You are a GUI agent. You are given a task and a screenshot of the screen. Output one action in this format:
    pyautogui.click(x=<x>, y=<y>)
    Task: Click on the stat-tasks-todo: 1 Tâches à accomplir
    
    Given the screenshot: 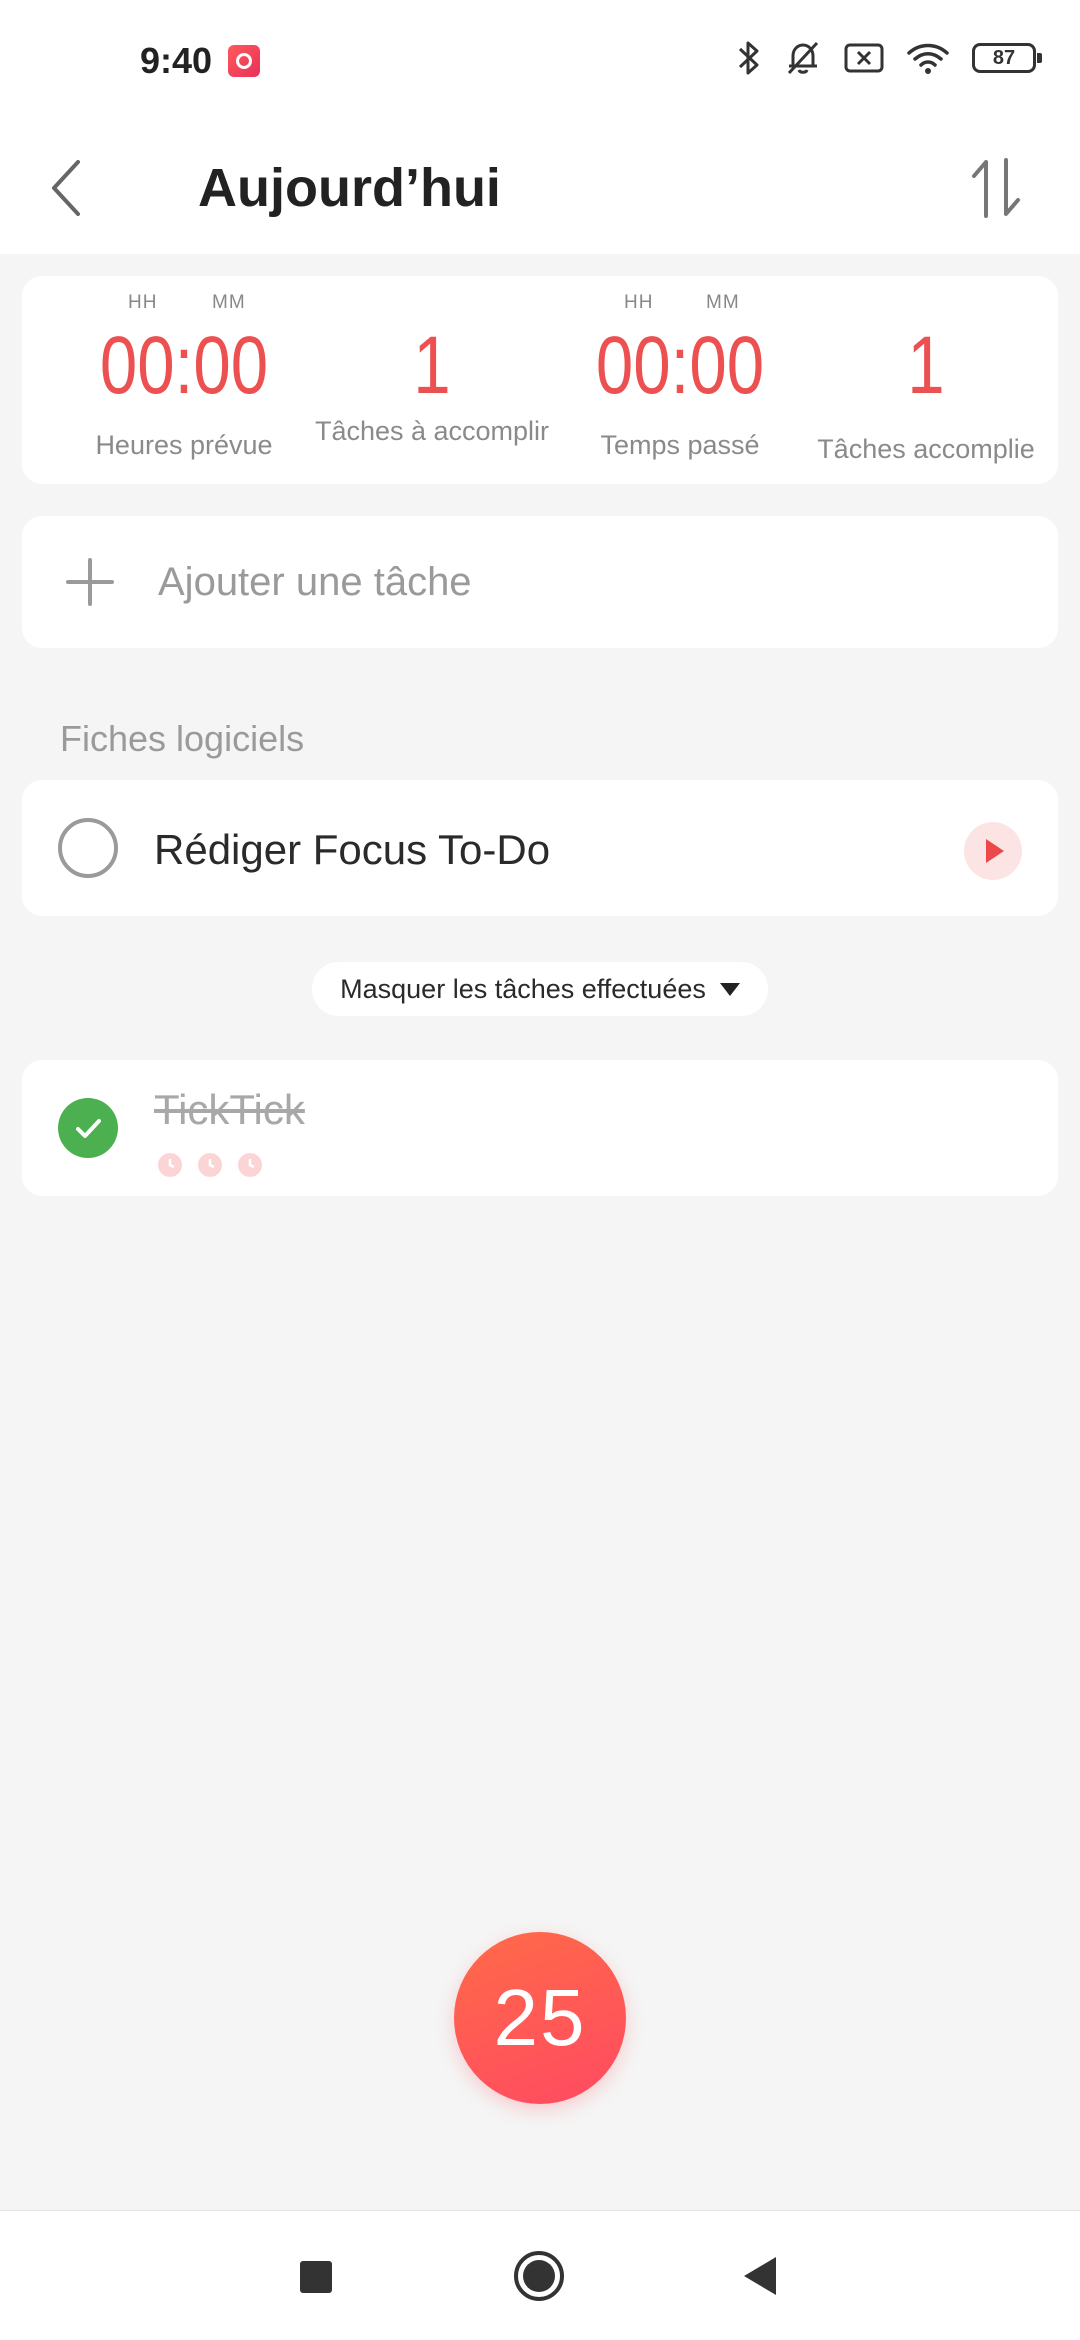 What is the action you would take?
    pyautogui.click(x=432, y=380)
    